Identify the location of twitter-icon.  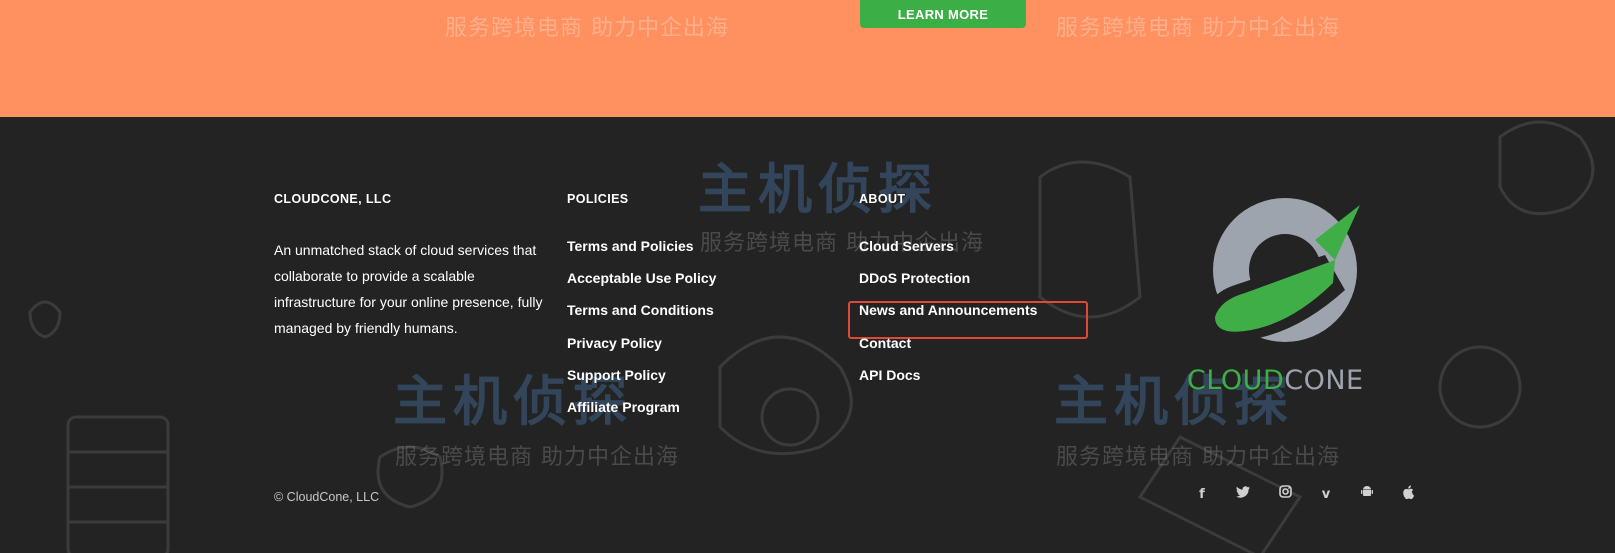
(1243, 495).